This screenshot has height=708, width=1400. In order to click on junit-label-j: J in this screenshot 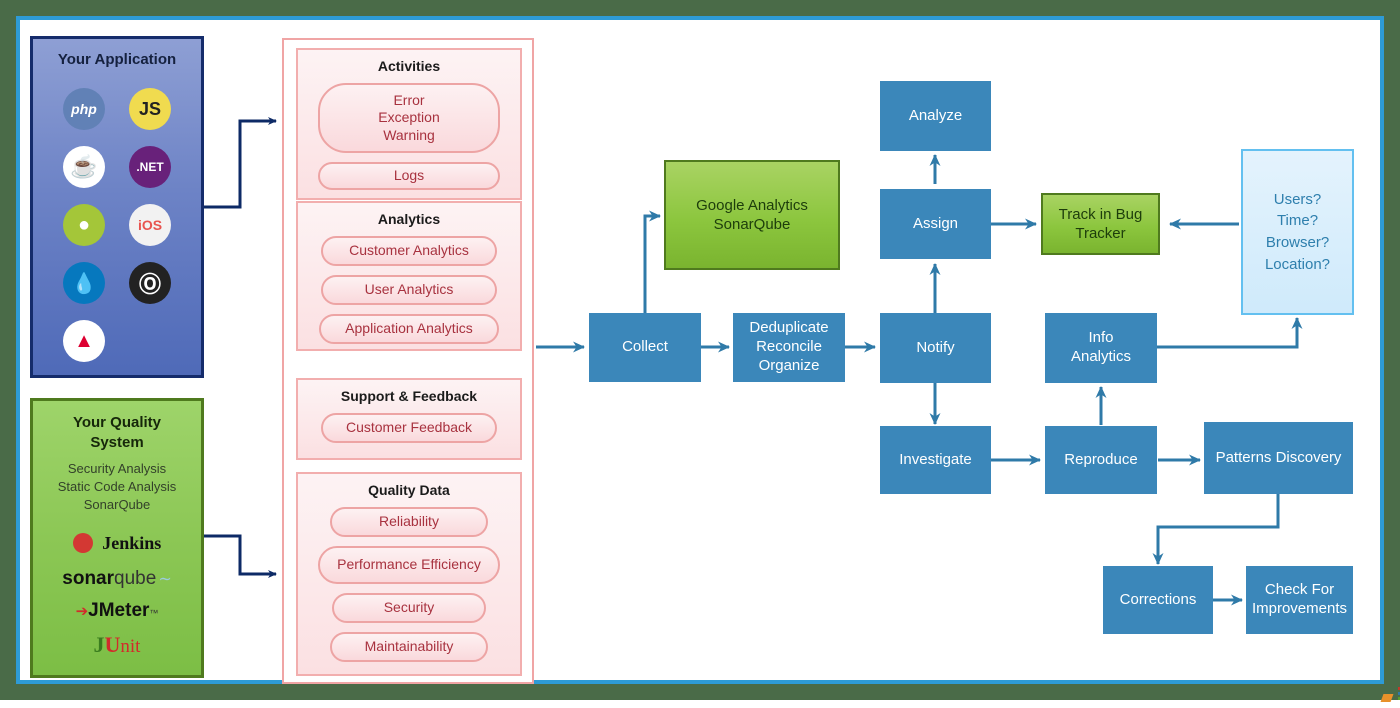, I will do `click(99, 644)`.